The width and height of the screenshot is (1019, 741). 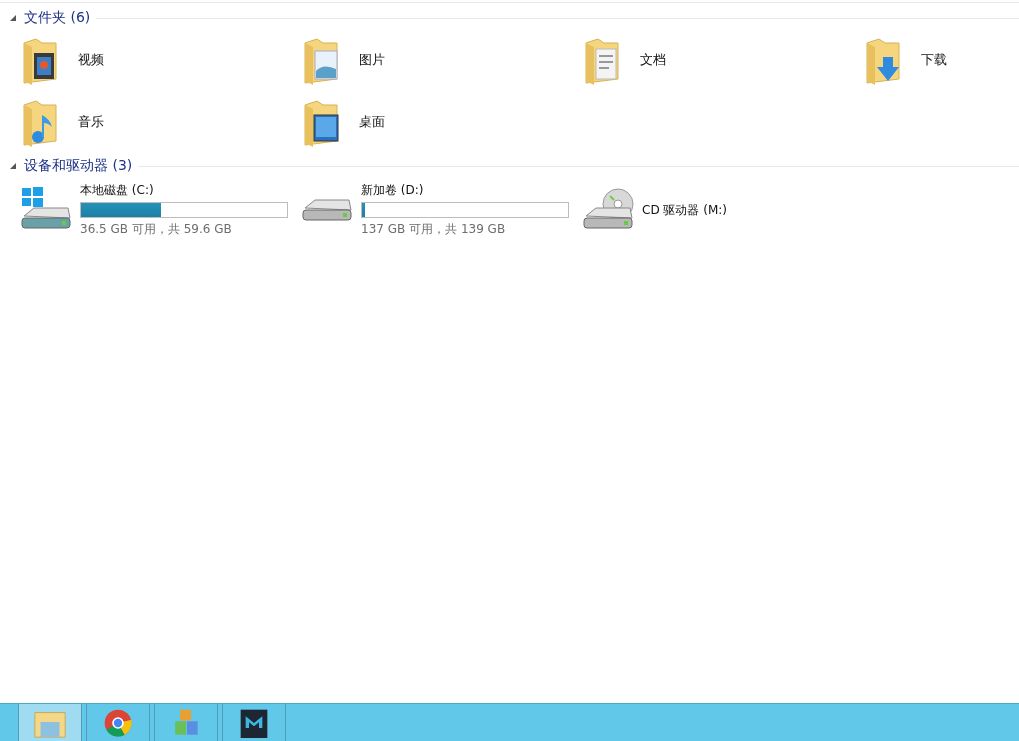 I want to click on drive-name: 新加卷 (D:), so click(x=393, y=190).